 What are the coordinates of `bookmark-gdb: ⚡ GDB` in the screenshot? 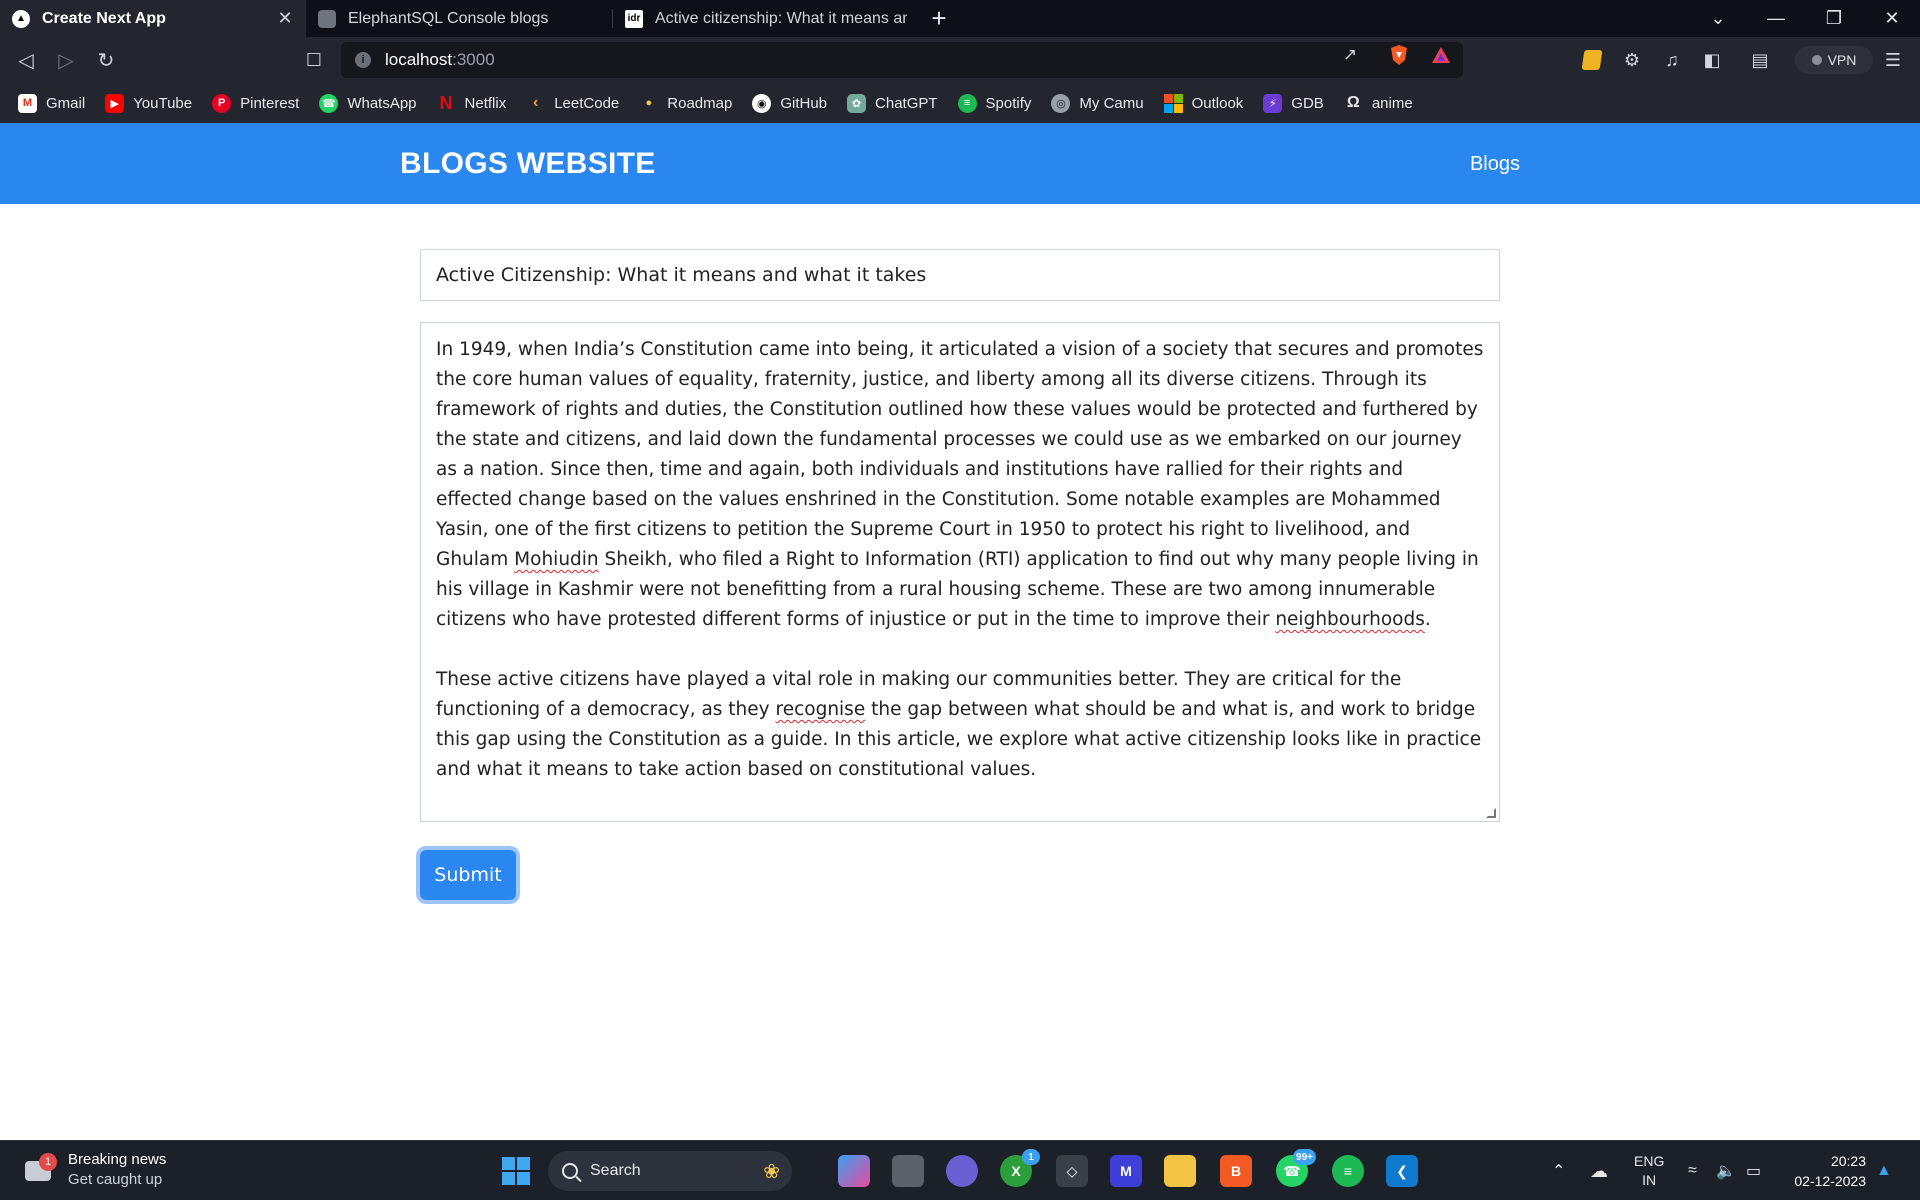 It's located at (1293, 103).